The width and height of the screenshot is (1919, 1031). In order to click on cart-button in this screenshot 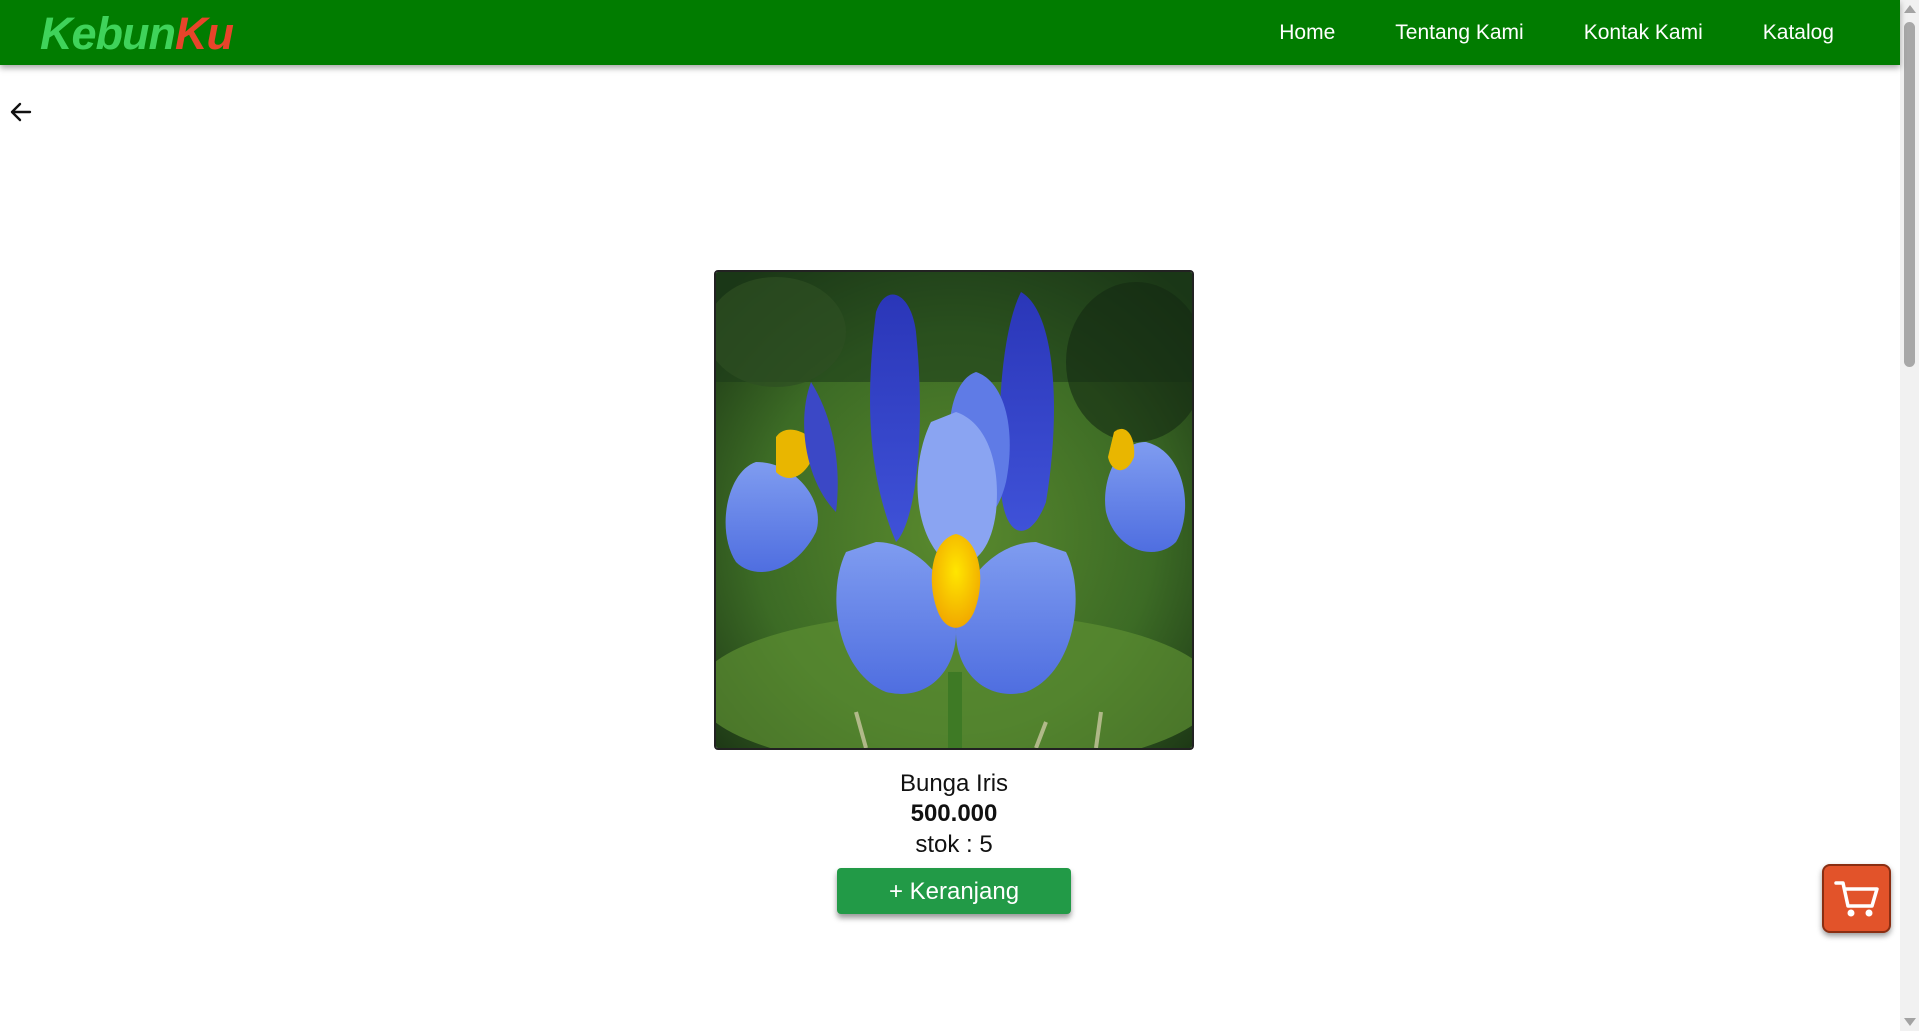, I will do `click(1856, 898)`.